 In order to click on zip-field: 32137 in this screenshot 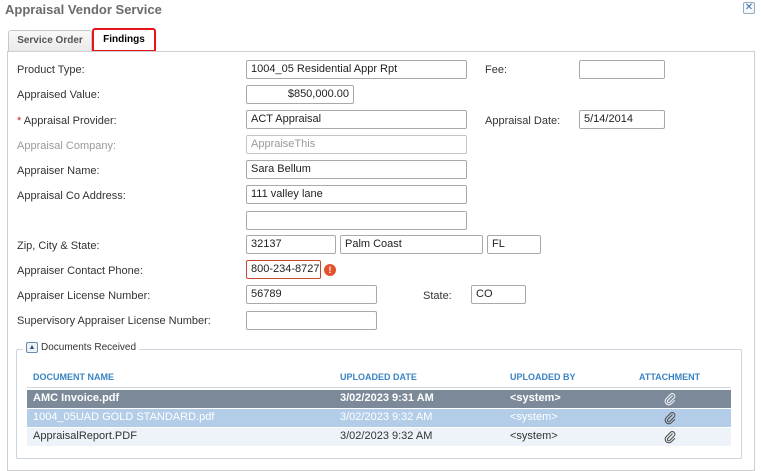, I will do `click(291, 244)`.